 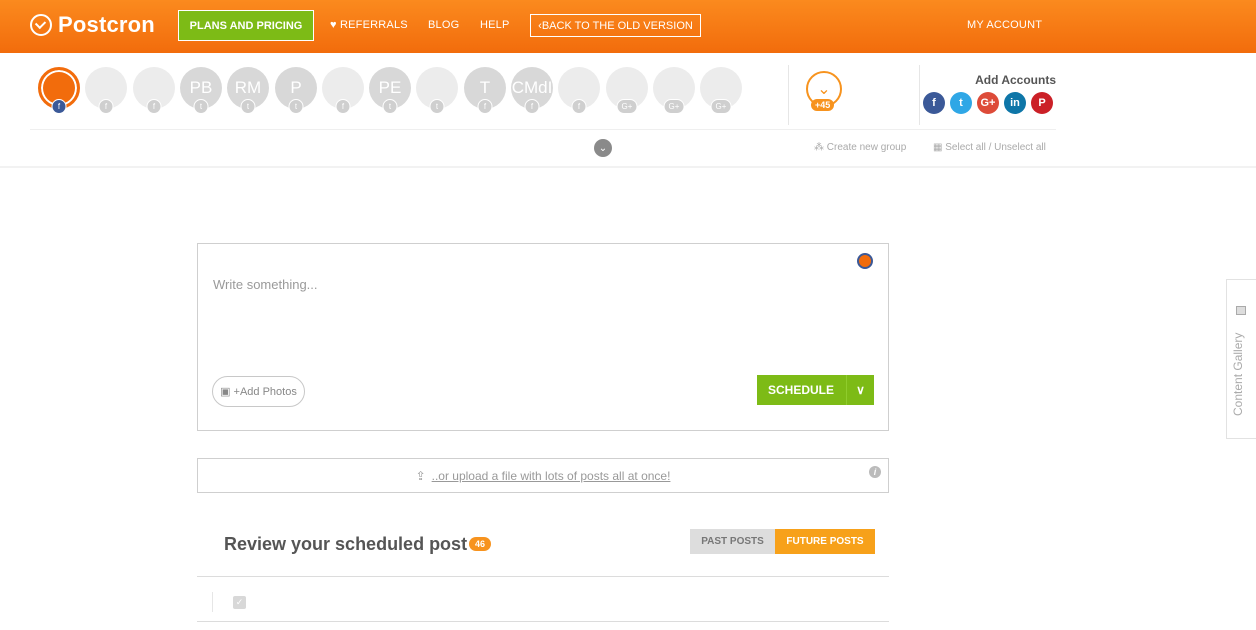 I want to click on content-gallery-tab: Content Gallery, so click(x=1241, y=359).